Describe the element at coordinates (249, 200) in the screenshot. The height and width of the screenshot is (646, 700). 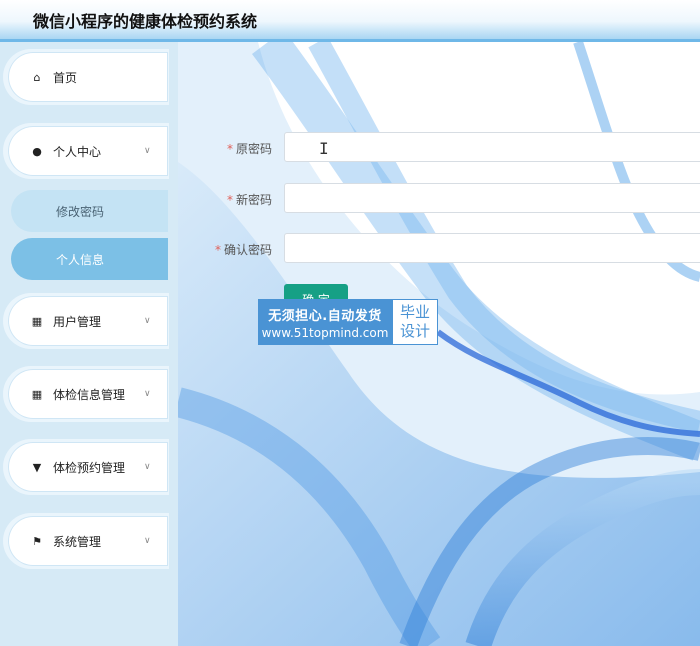
I see `new-password-label: * 新密码` at that location.